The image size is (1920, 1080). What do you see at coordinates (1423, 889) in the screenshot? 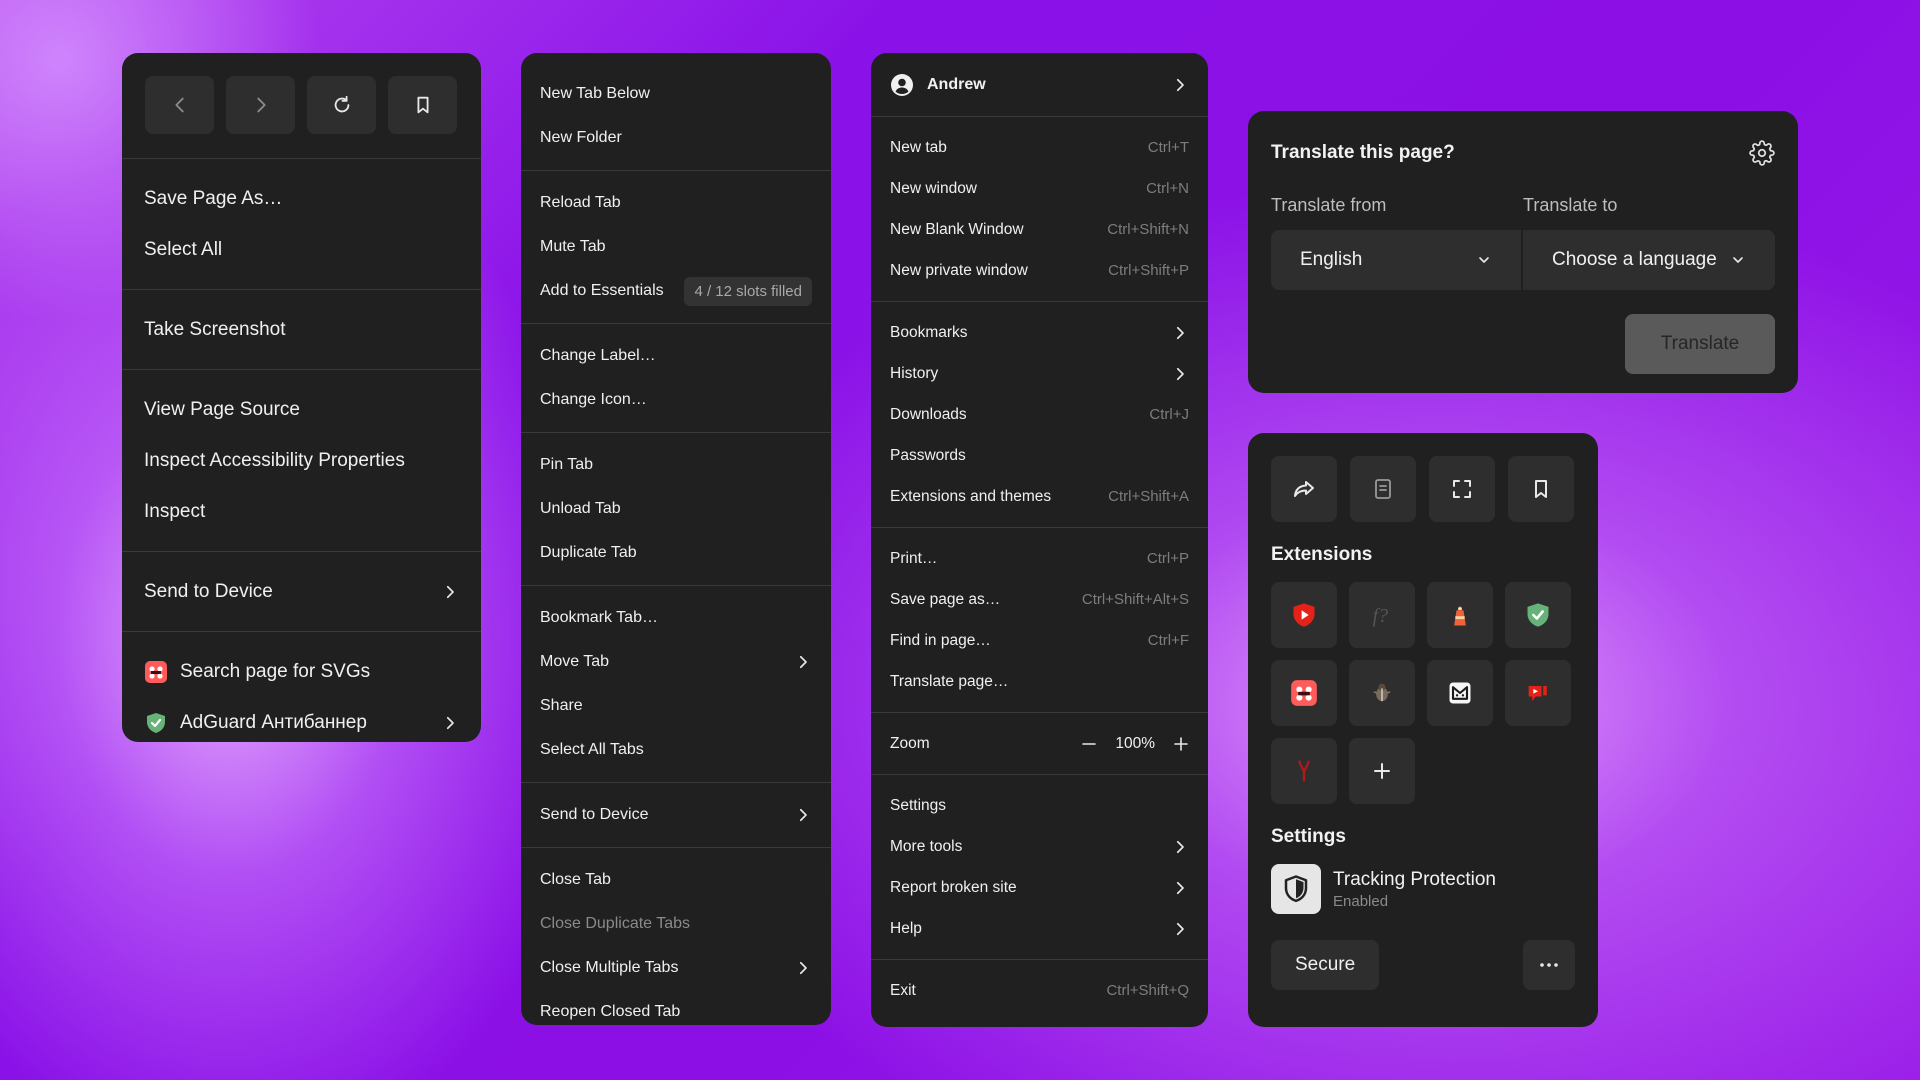
I see `tracking-protection-row: Tracking Protection Enabled` at bounding box center [1423, 889].